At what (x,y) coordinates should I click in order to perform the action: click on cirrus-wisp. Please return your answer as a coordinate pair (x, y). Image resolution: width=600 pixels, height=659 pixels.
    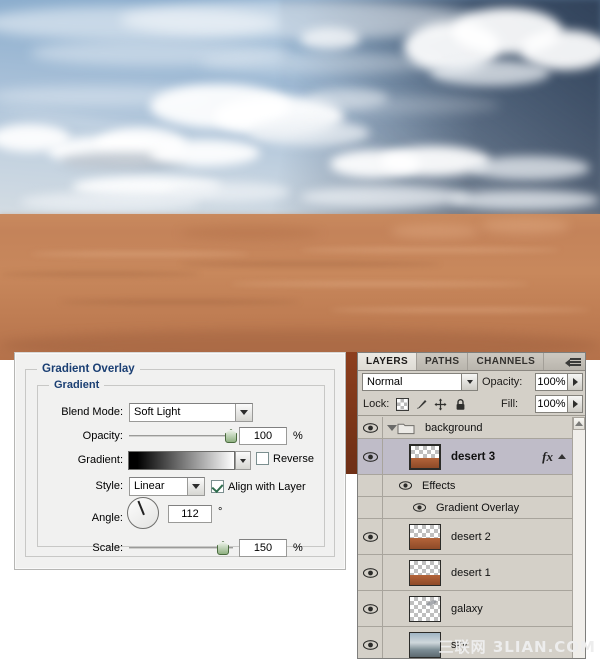
    Looking at the image, I should click on (320, 63).